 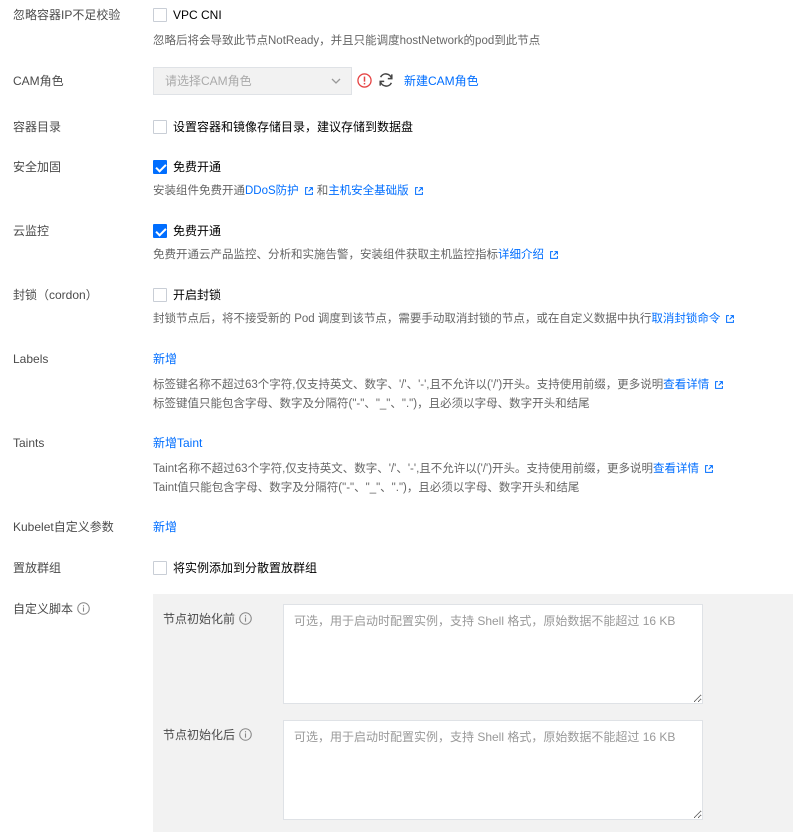 What do you see at coordinates (197, 15) in the screenshot?
I see `vpc-cni-label: VPC CNI` at bounding box center [197, 15].